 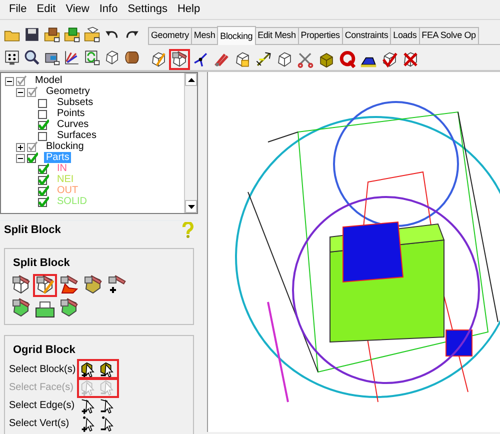 What do you see at coordinates (68, 91) in the screenshot?
I see `tree-item: Geometry` at bounding box center [68, 91].